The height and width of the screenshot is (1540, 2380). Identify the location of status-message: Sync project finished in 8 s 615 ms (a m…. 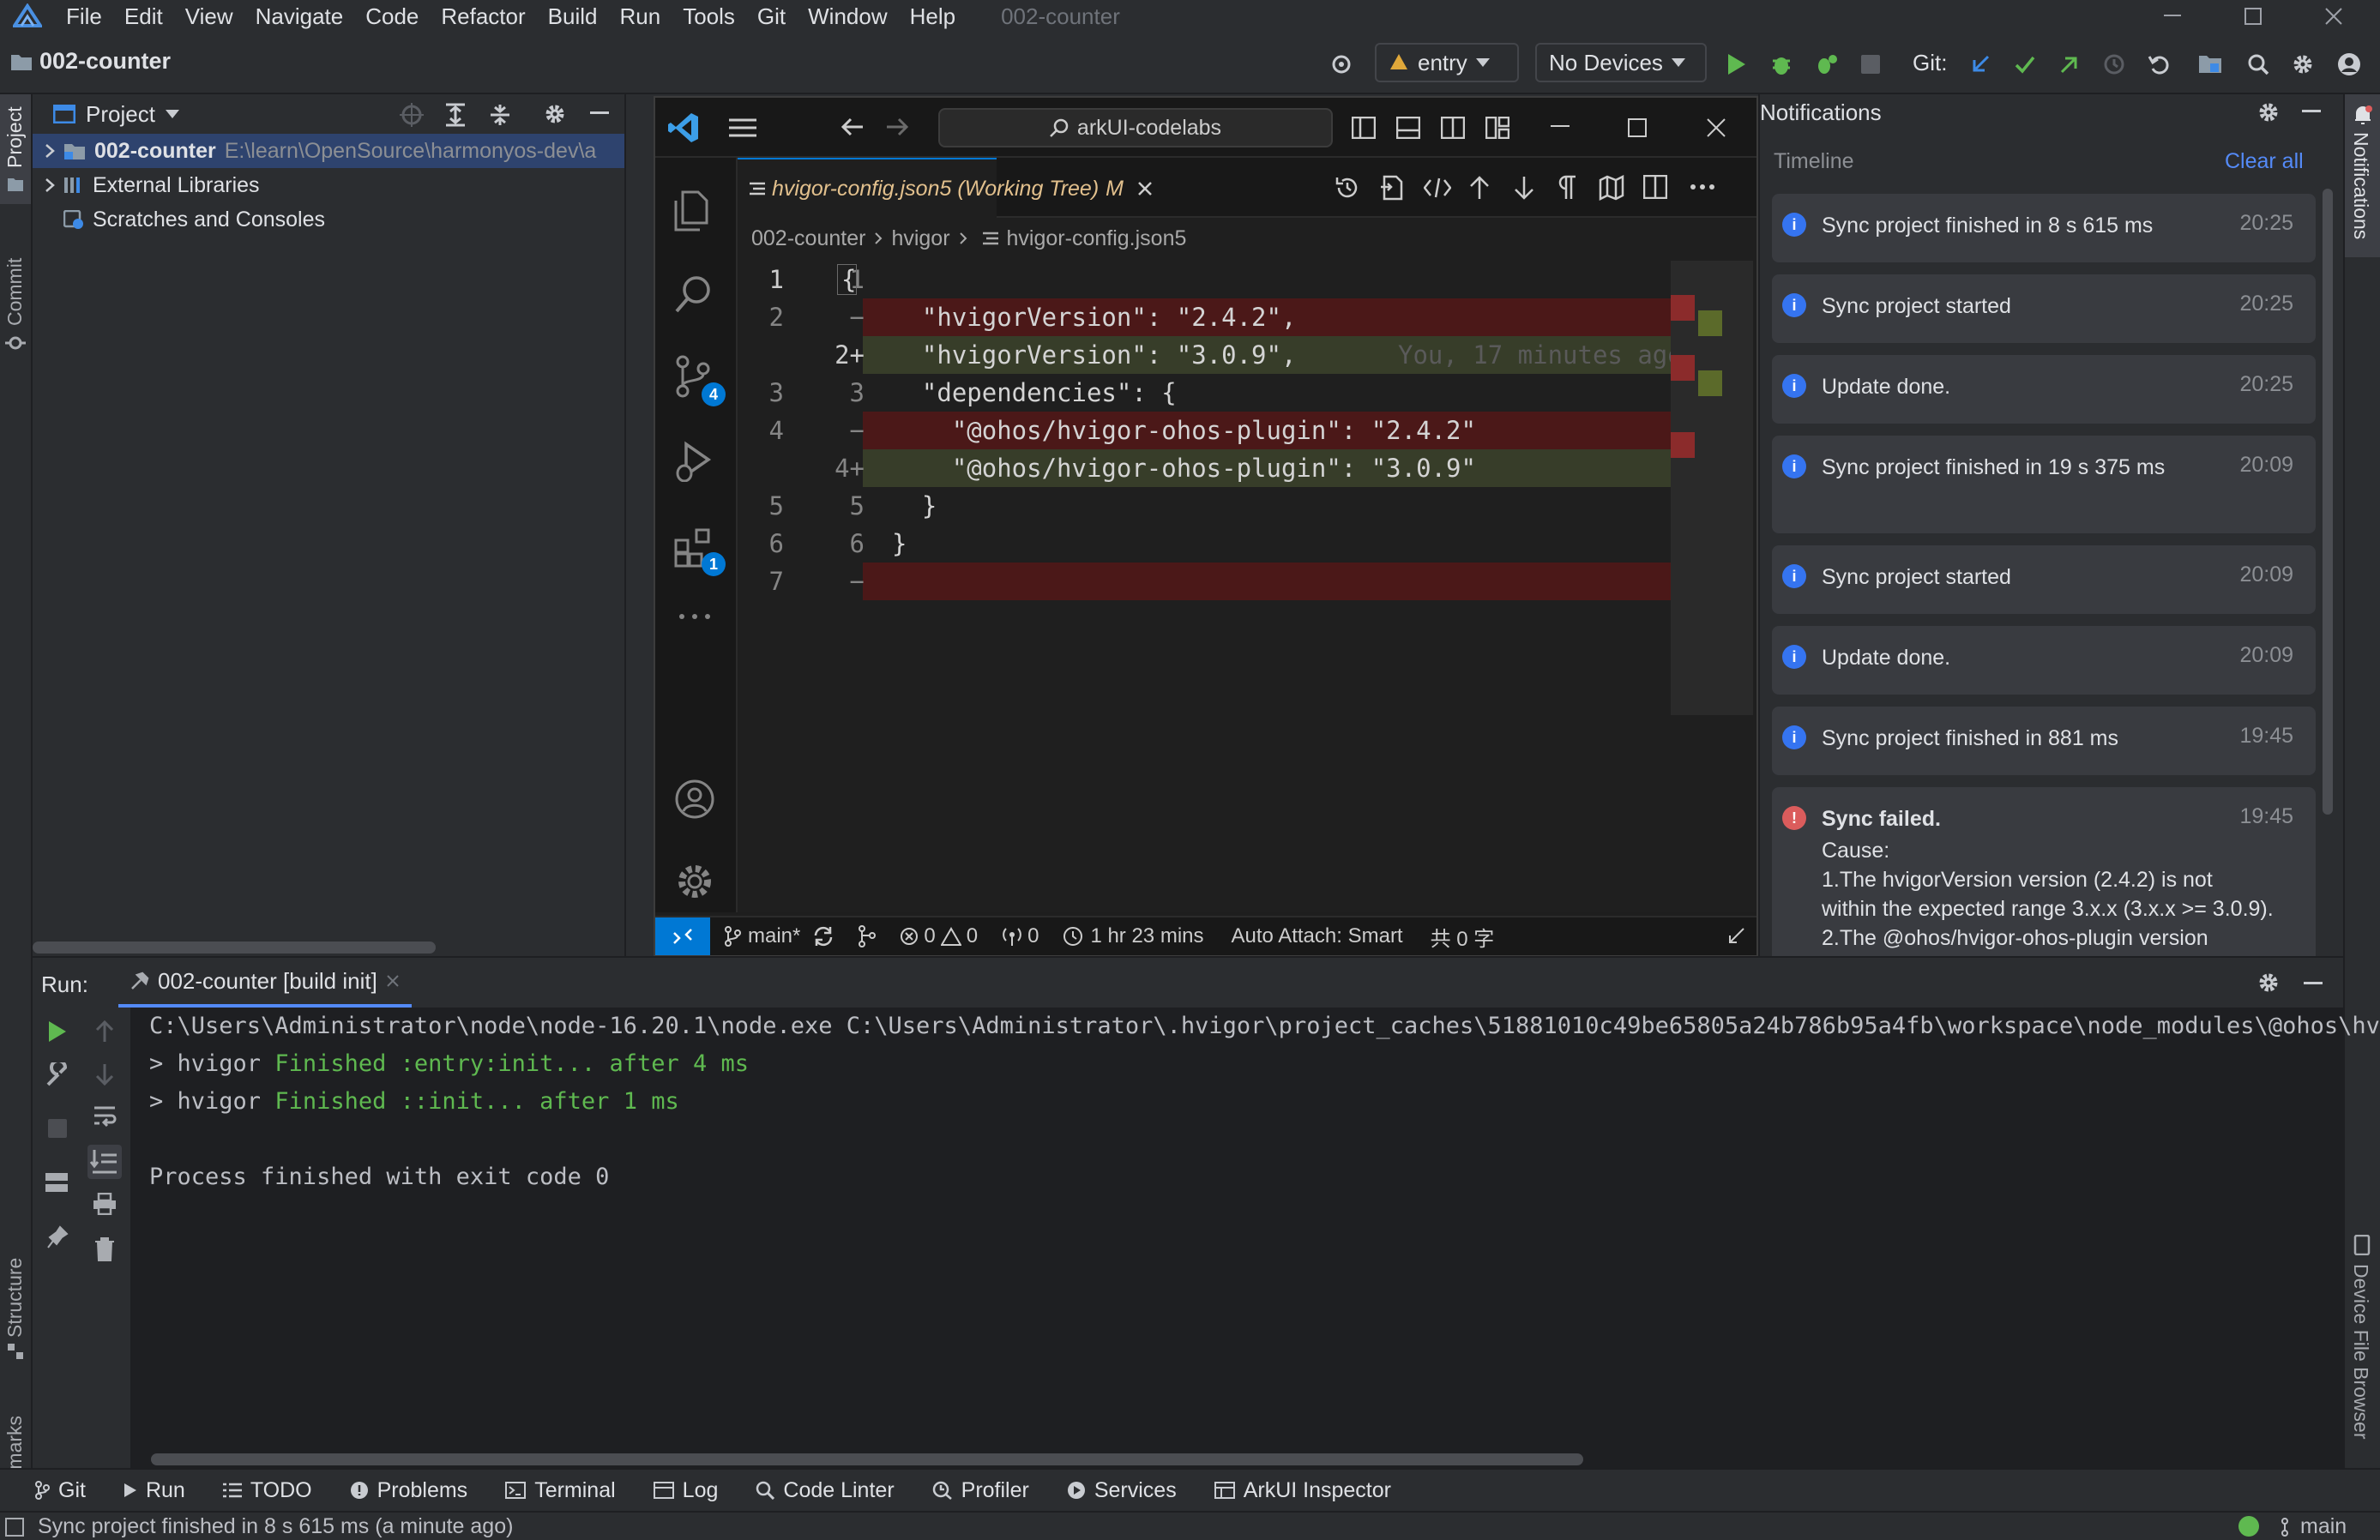
(275, 1526).